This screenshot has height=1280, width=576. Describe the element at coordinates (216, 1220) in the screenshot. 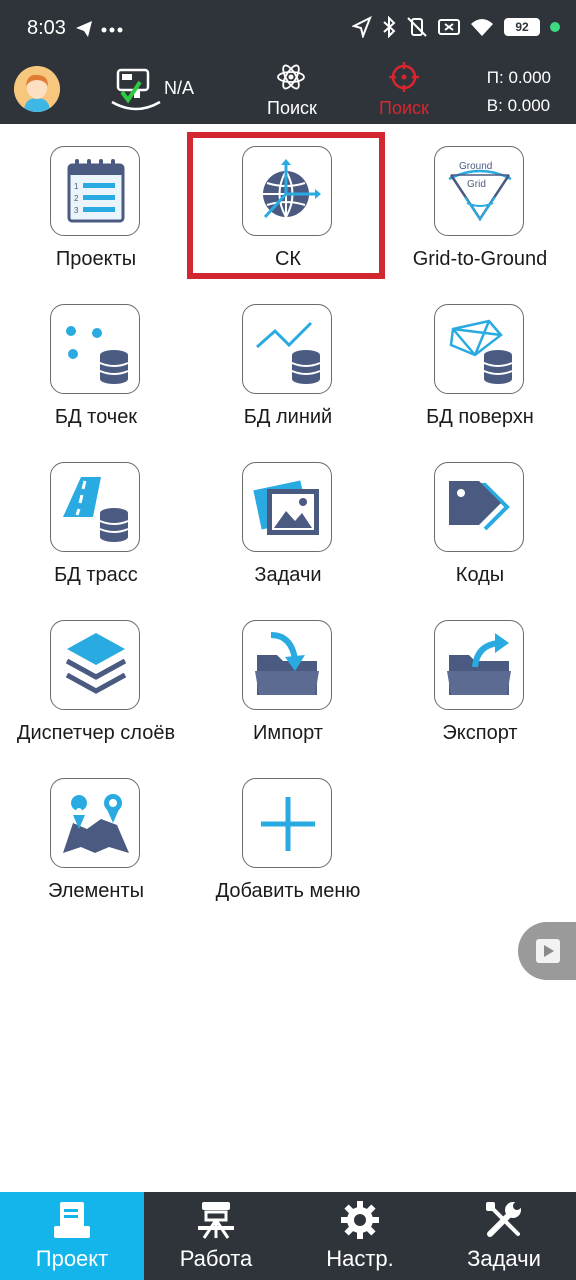

I see `survey-icon` at that location.